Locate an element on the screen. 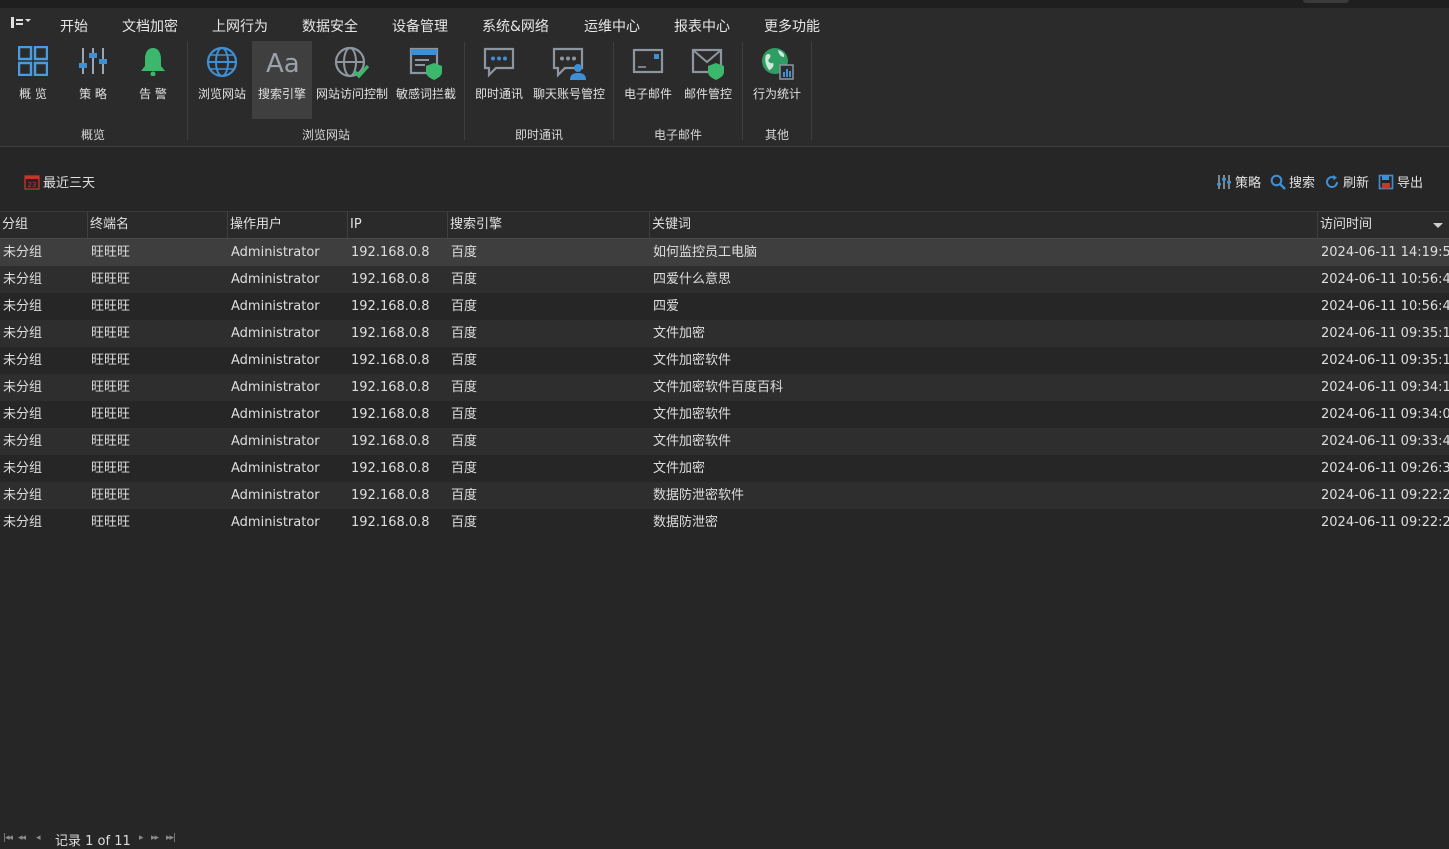 The width and height of the screenshot is (1449, 849). refresh-button: 刷新 is located at coordinates (1346, 181).